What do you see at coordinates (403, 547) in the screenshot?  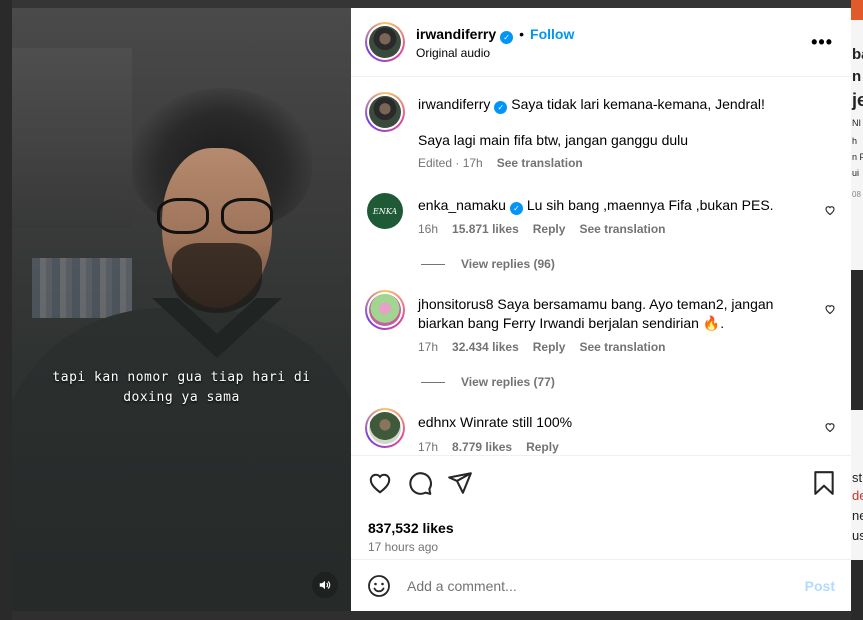 I see `post-timestamp: 17 hours ago` at bounding box center [403, 547].